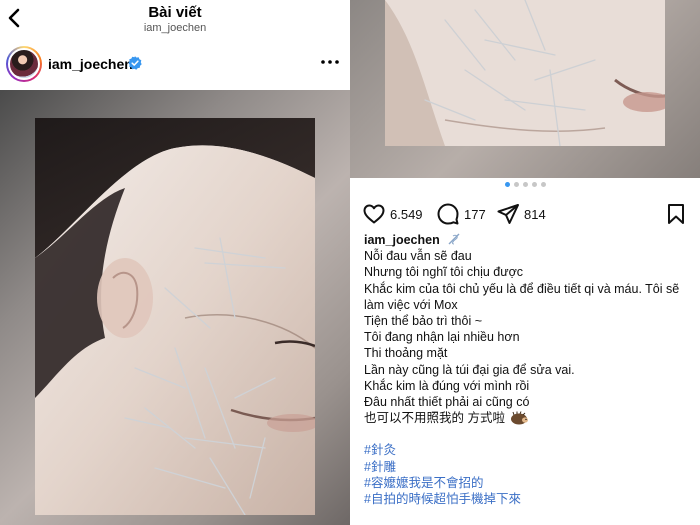 The image size is (700, 525). Describe the element at coordinates (529, 240) in the screenshot. I see `caption-header: iam_joechen` at that location.